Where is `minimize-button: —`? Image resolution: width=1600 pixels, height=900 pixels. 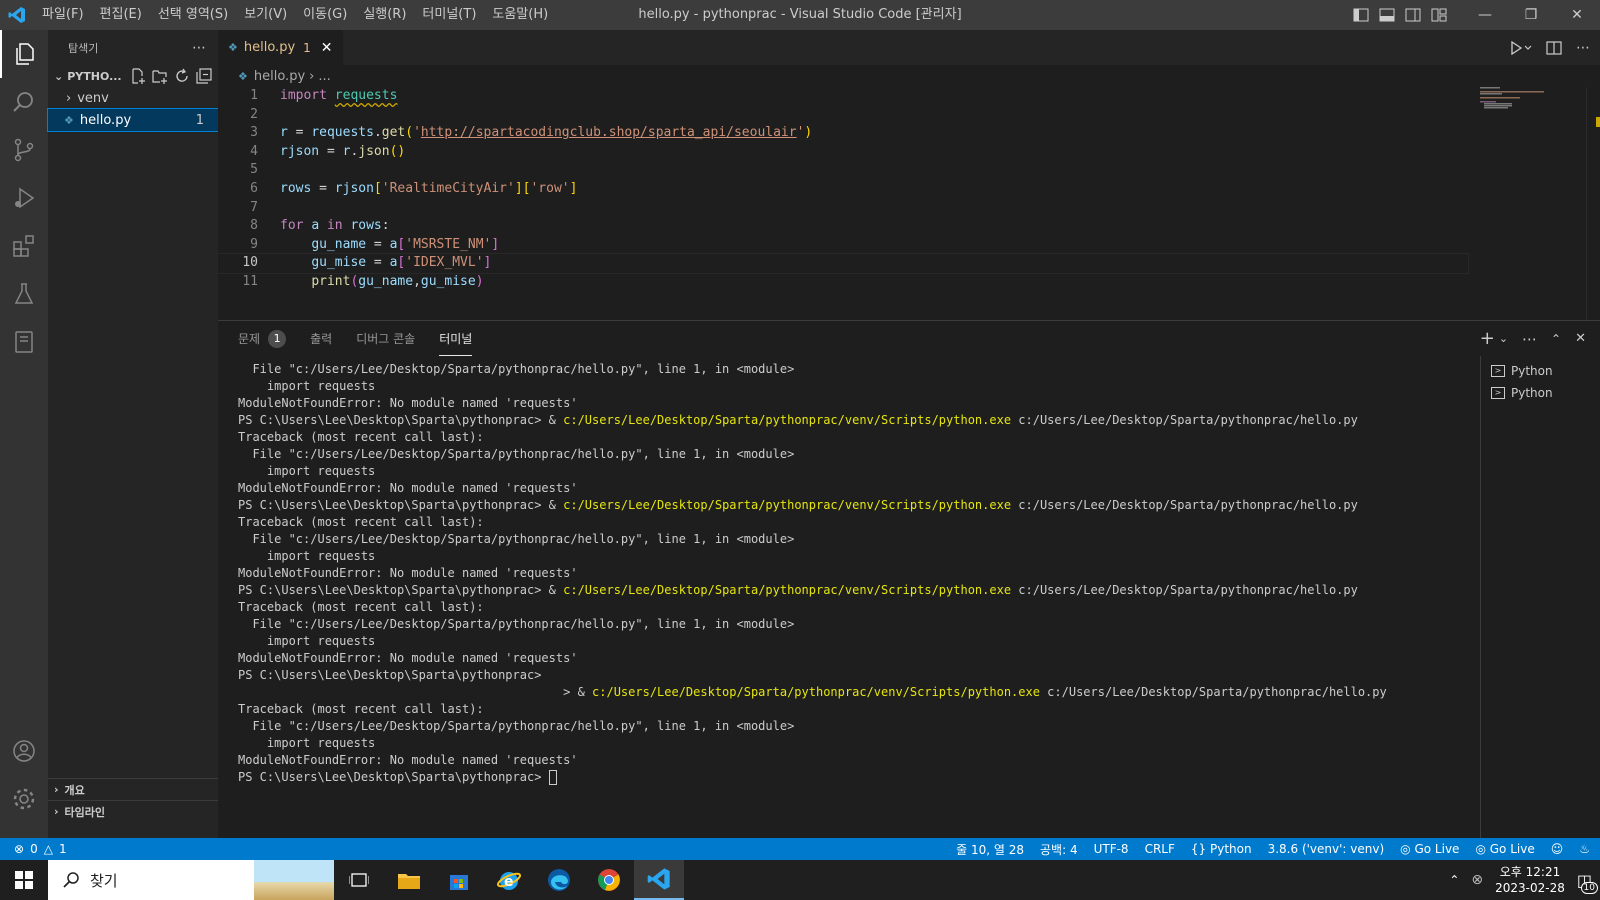 minimize-button: — is located at coordinates (1485, 15).